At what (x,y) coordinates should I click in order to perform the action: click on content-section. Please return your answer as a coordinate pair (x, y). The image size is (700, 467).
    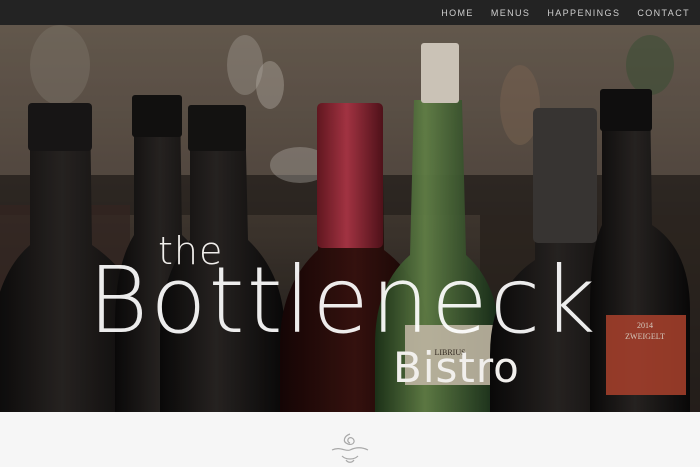
    Looking at the image, I should click on (350, 439).